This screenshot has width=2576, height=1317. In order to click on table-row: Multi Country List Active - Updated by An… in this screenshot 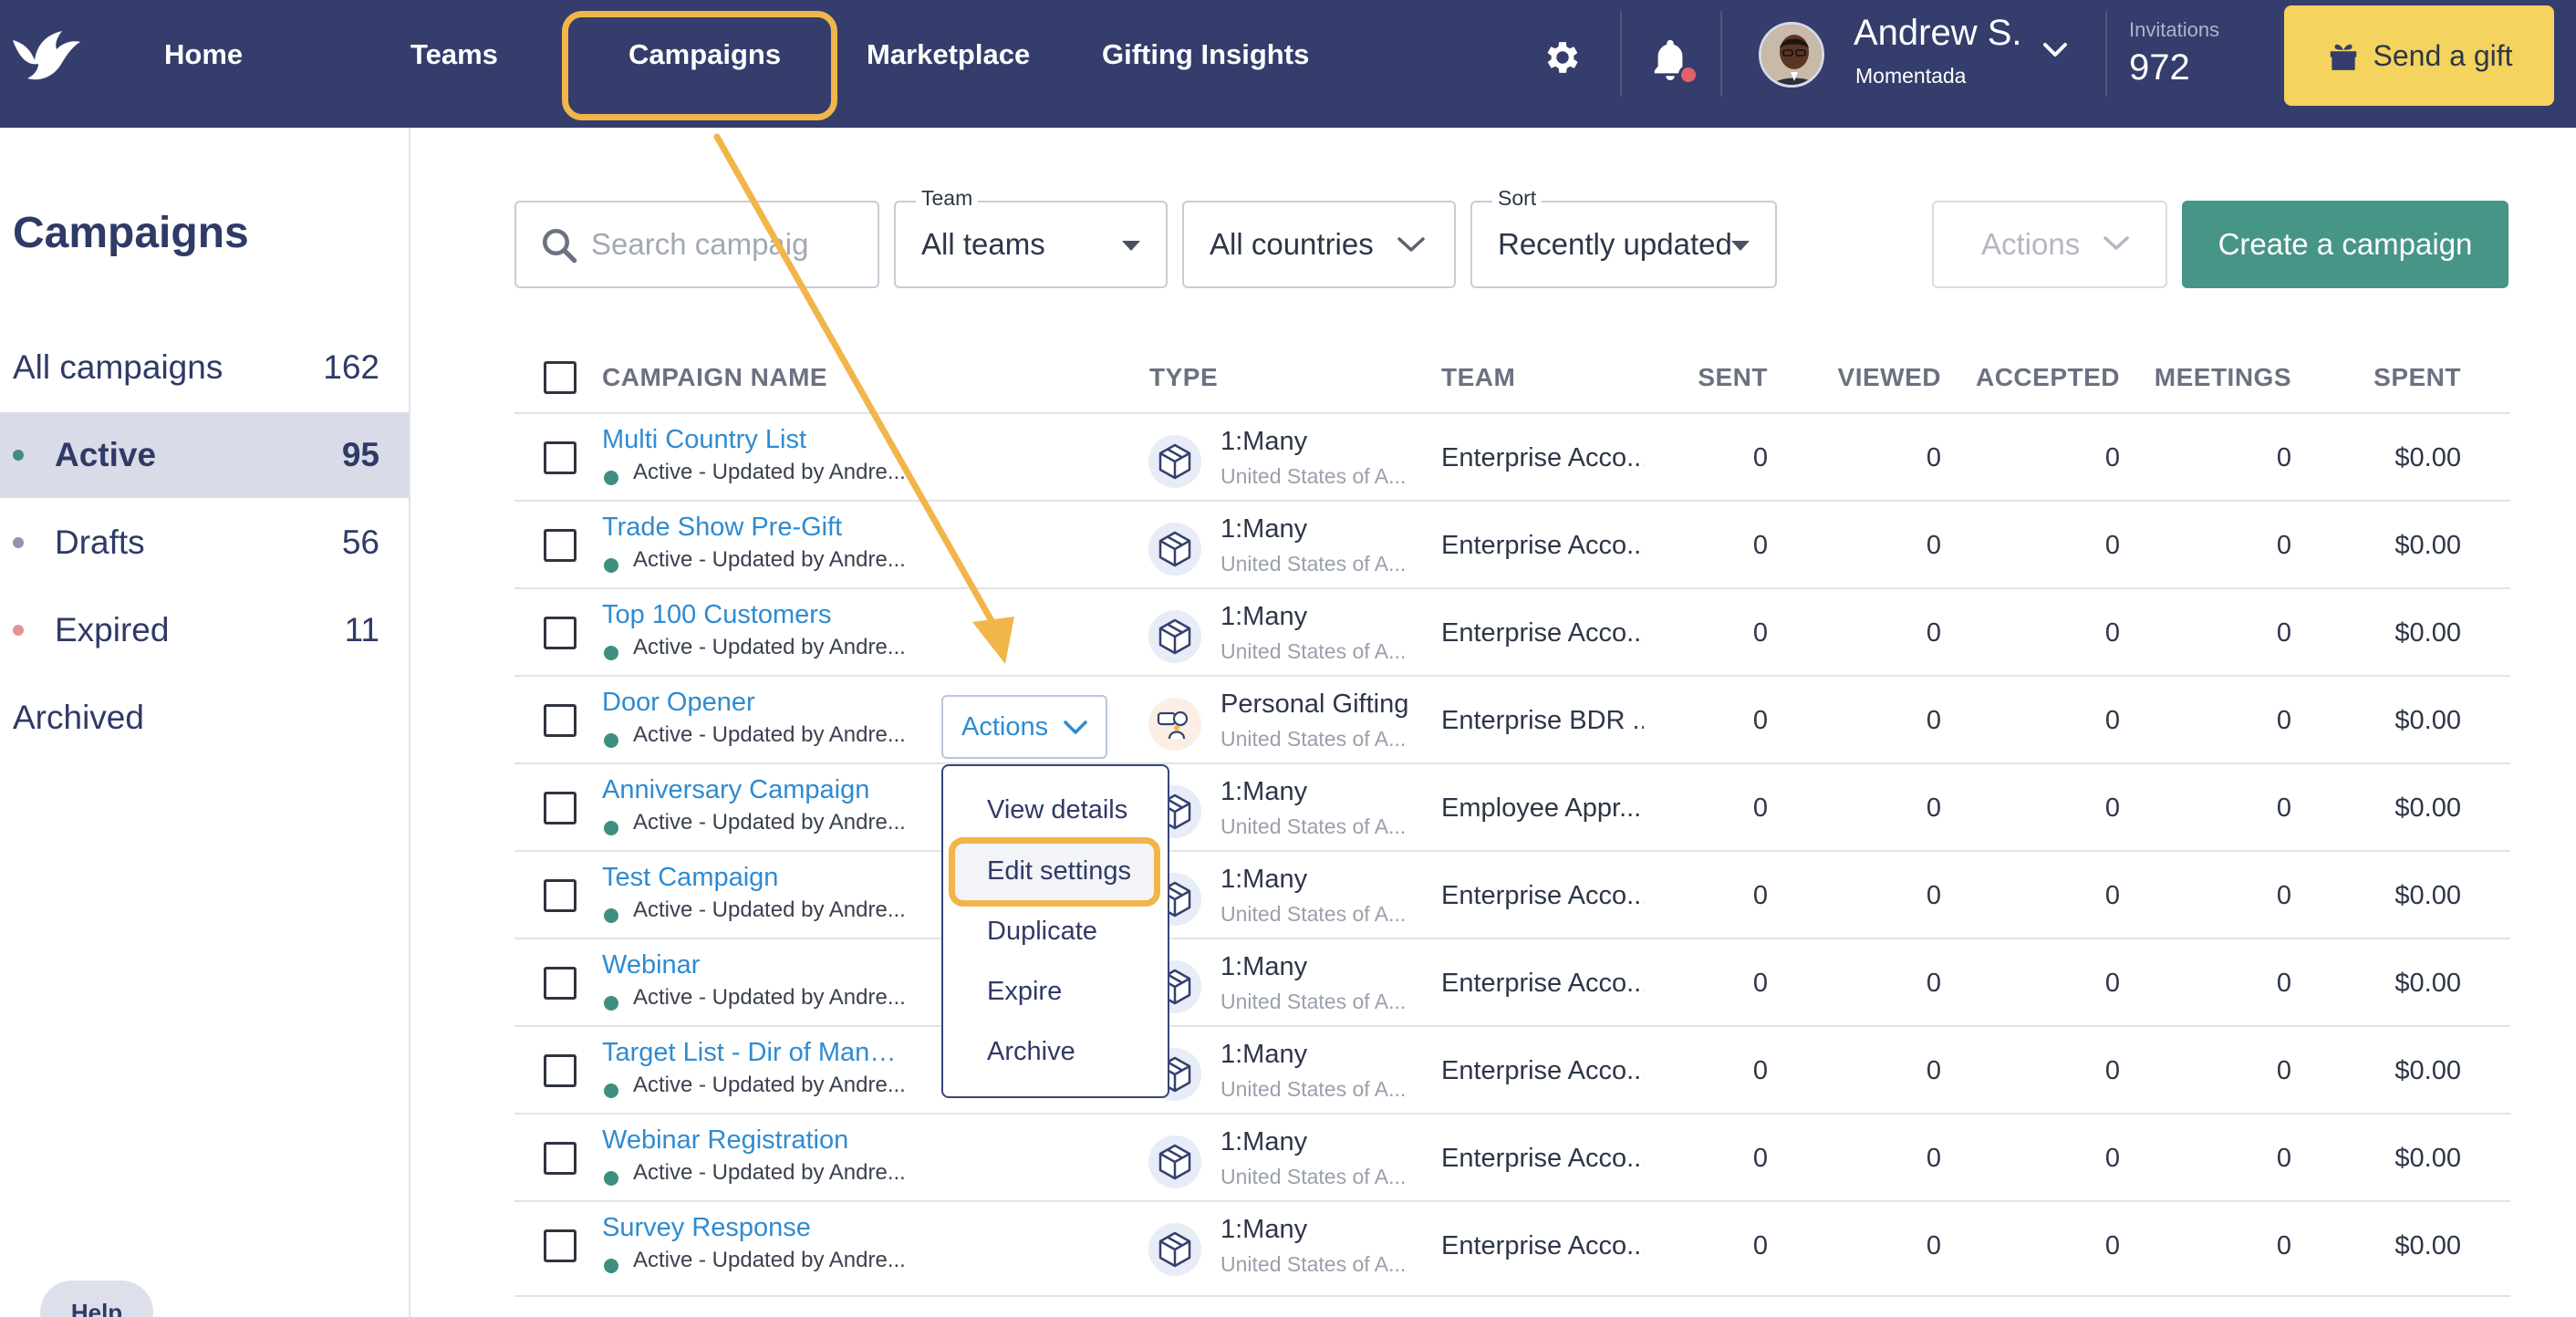, I will do `click(1512, 456)`.